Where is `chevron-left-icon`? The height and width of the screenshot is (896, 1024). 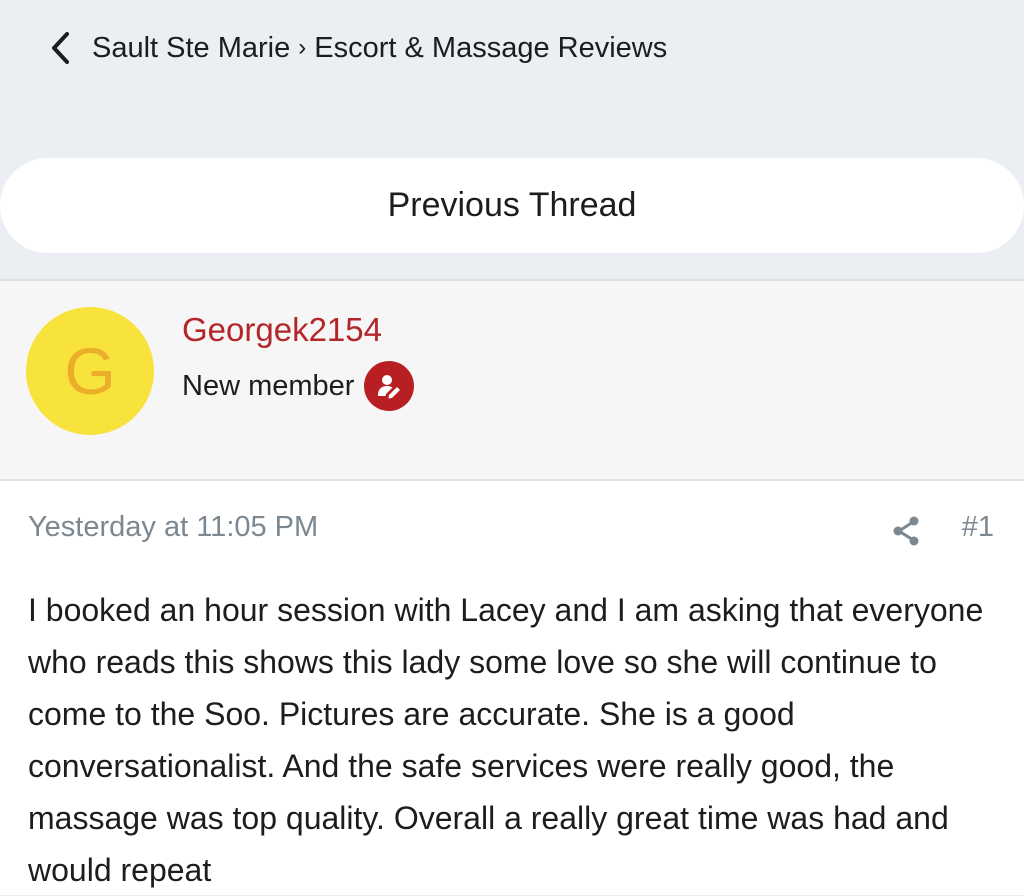 chevron-left-icon is located at coordinates (60, 48).